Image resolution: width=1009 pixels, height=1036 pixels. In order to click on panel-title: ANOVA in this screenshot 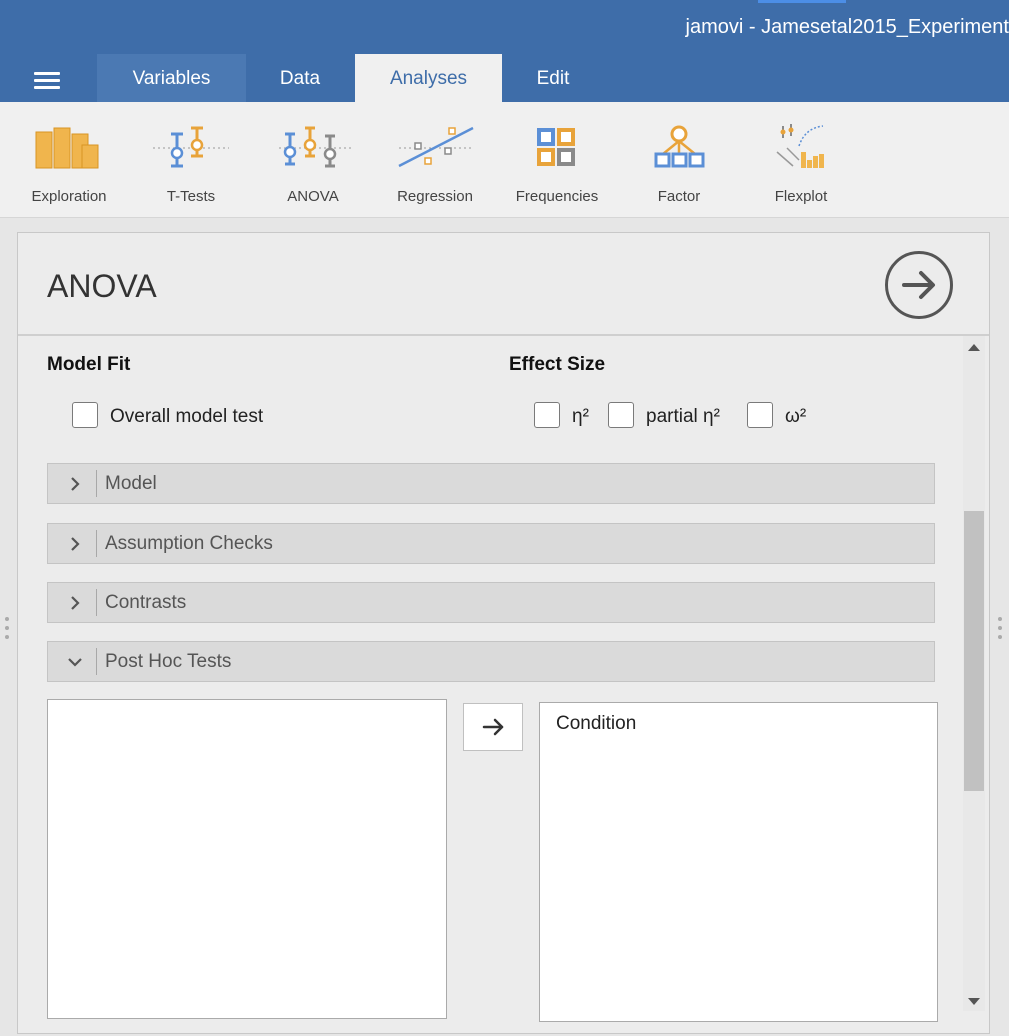, I will do `click(102, 286)`.